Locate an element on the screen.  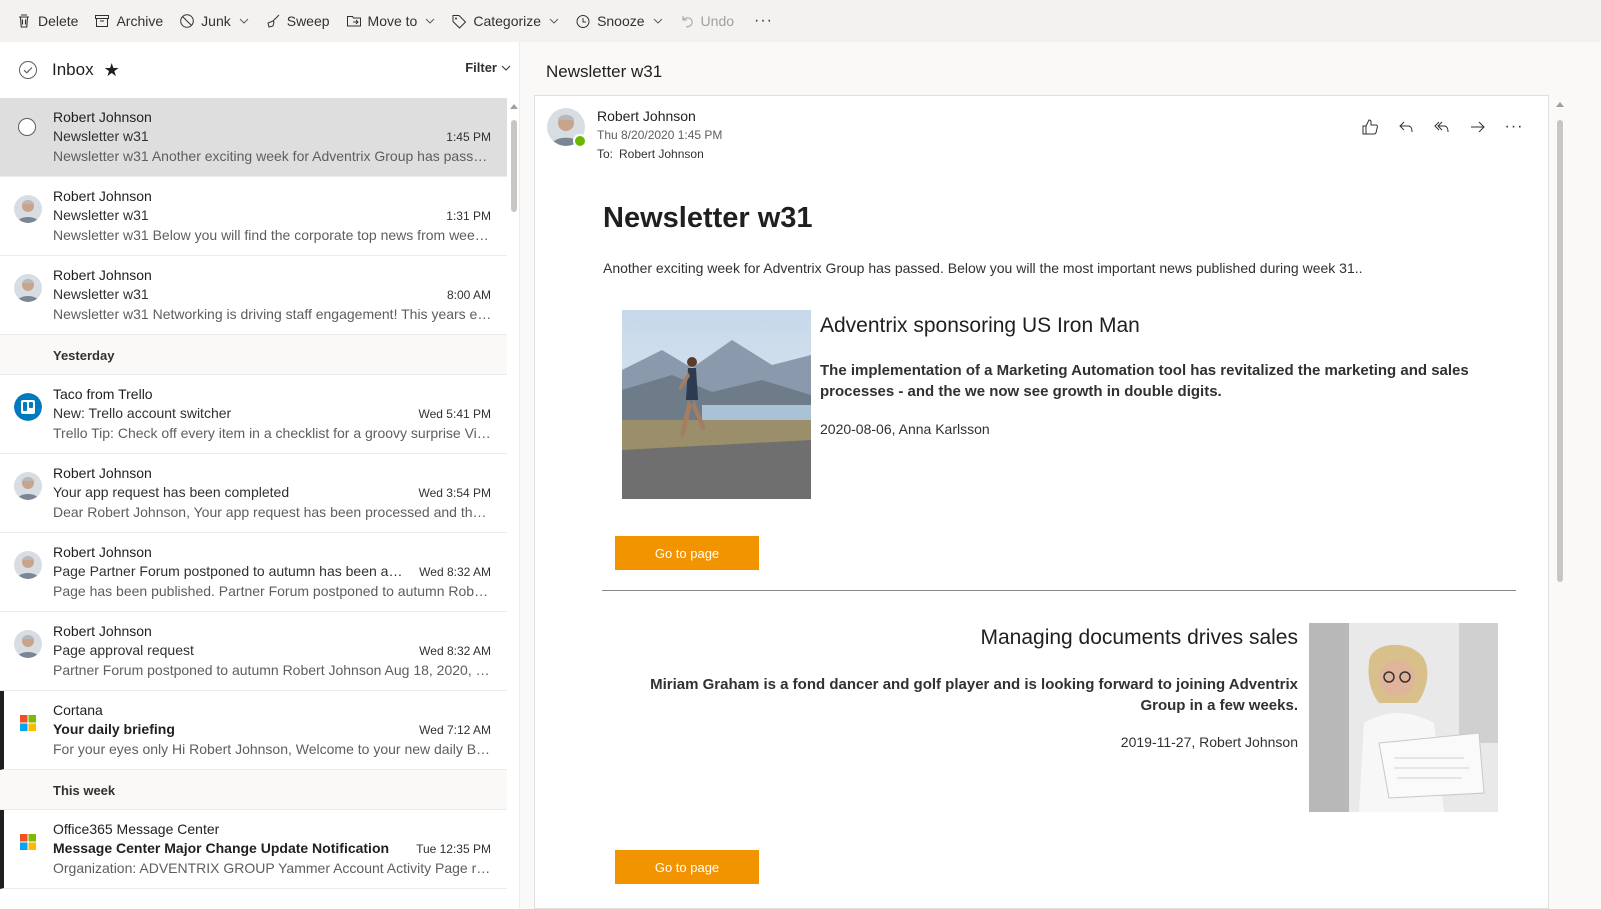
folder-title: Inbox is located at coordinates (73, 69).